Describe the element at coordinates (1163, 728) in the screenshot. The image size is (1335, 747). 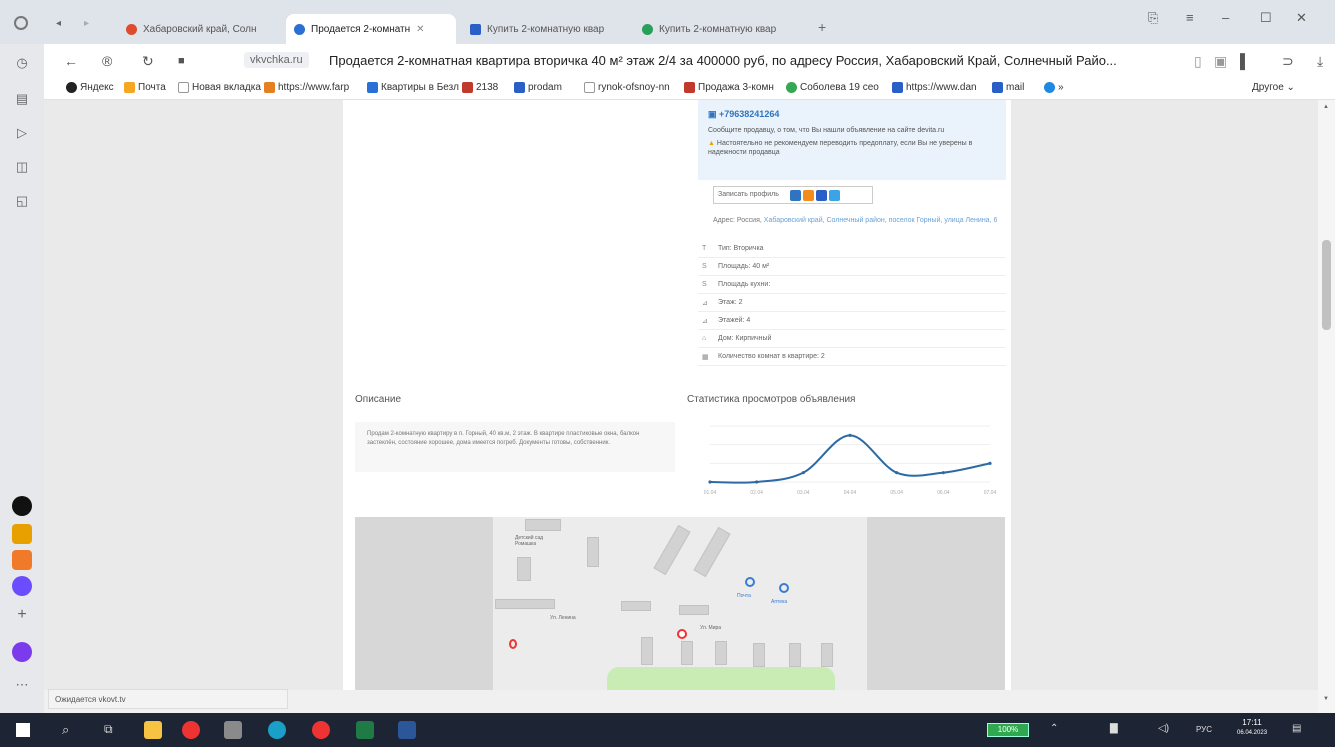
I see `volume-icon: ◁)` at that location.